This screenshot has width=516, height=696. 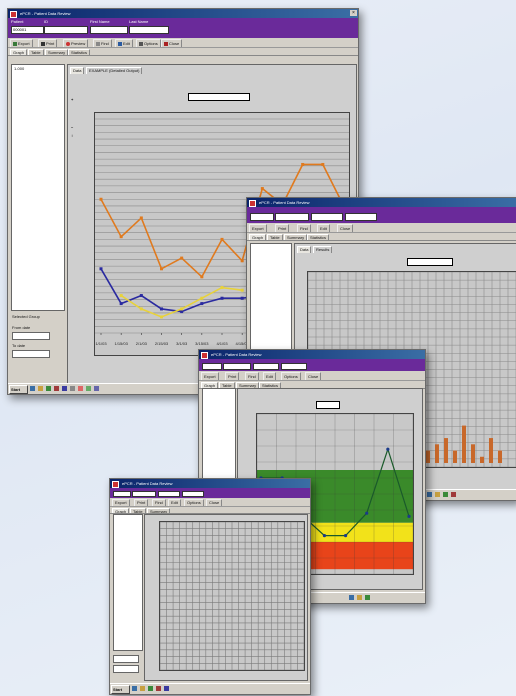 What do you see at coordinates (72, 135) in the screenshot?
I see `pan-icon: ↕` at bounding box center [72, 135].